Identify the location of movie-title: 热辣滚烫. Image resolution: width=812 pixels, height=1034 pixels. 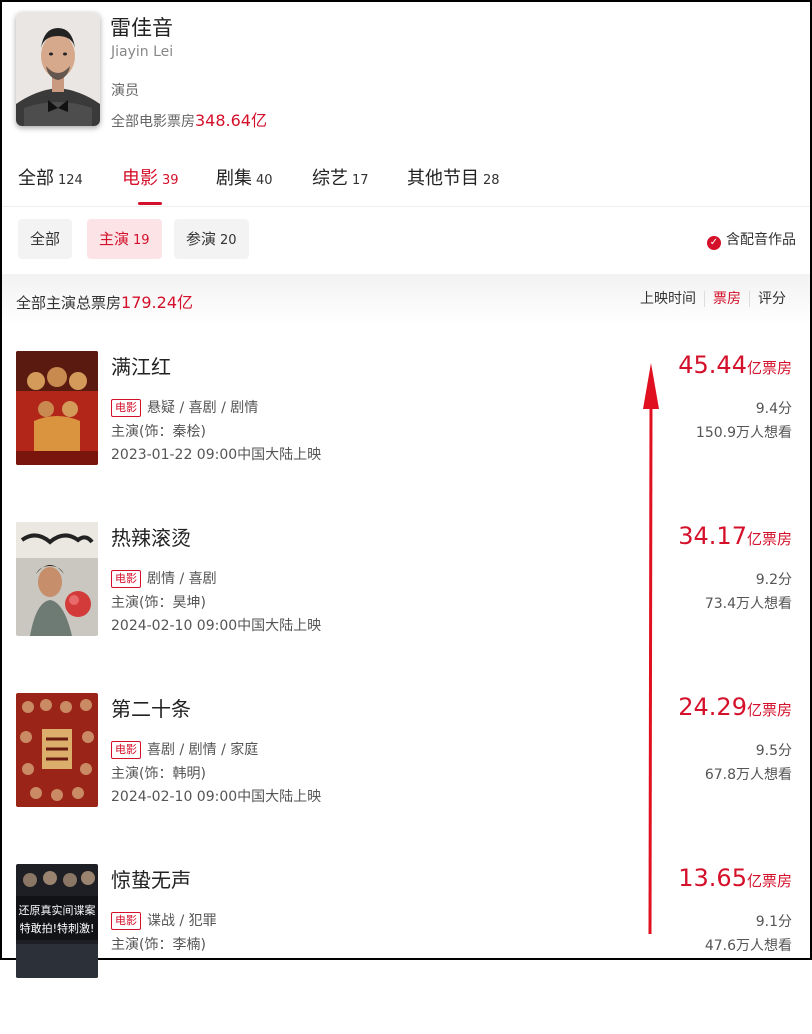
(151, 538).